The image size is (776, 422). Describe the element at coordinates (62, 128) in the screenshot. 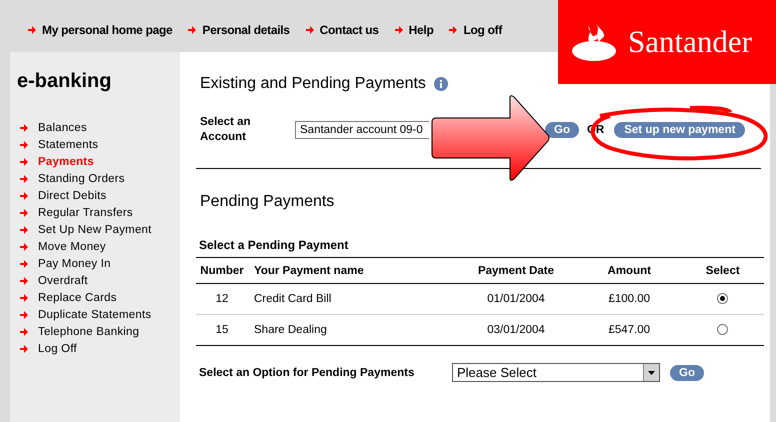

I see `sidebar-item: Balances` at that location.